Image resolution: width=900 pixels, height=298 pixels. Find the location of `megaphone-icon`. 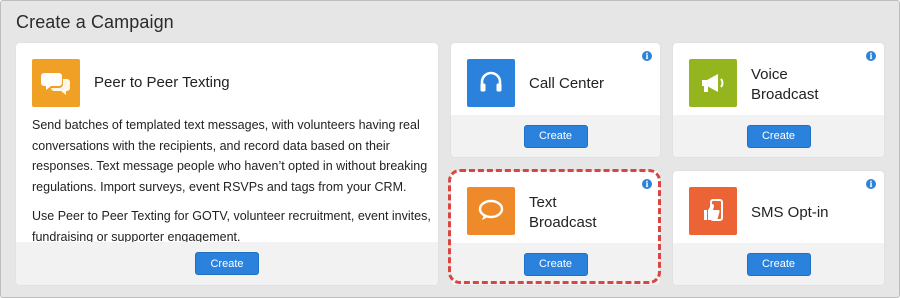

megaphone-icon is located at coordinates (713, 83).